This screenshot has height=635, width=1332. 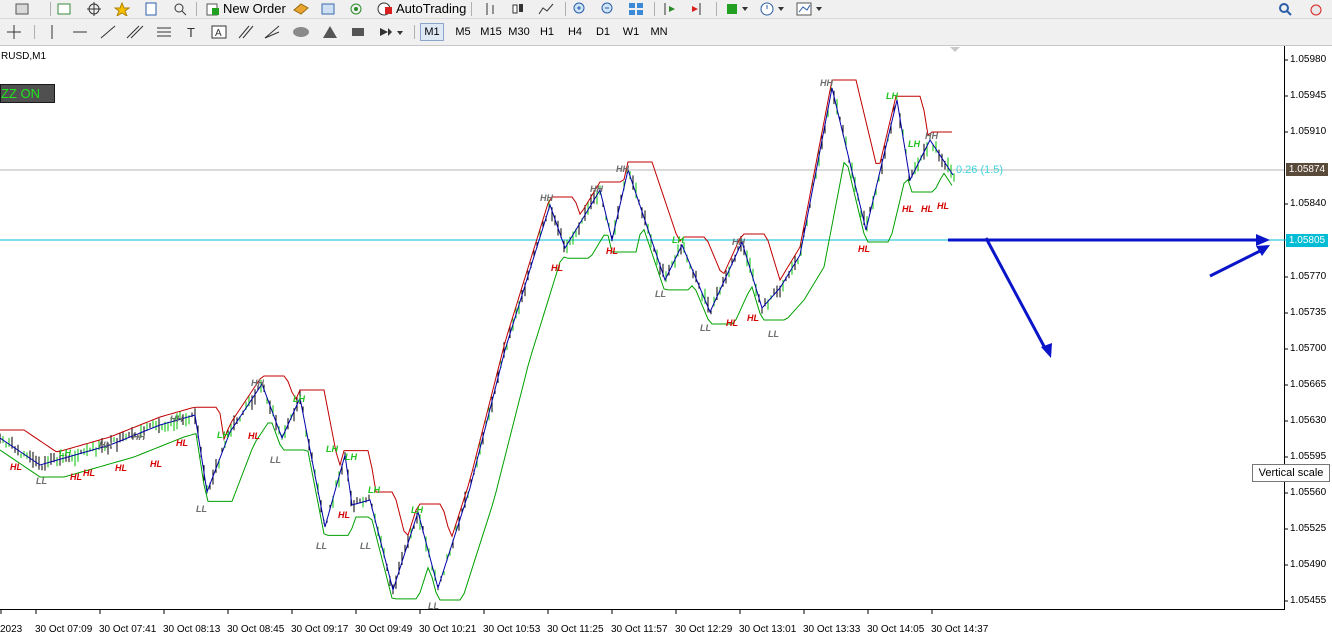 I want to click on spread-label: 0.26 (1.5), so click(x=980, y=170).